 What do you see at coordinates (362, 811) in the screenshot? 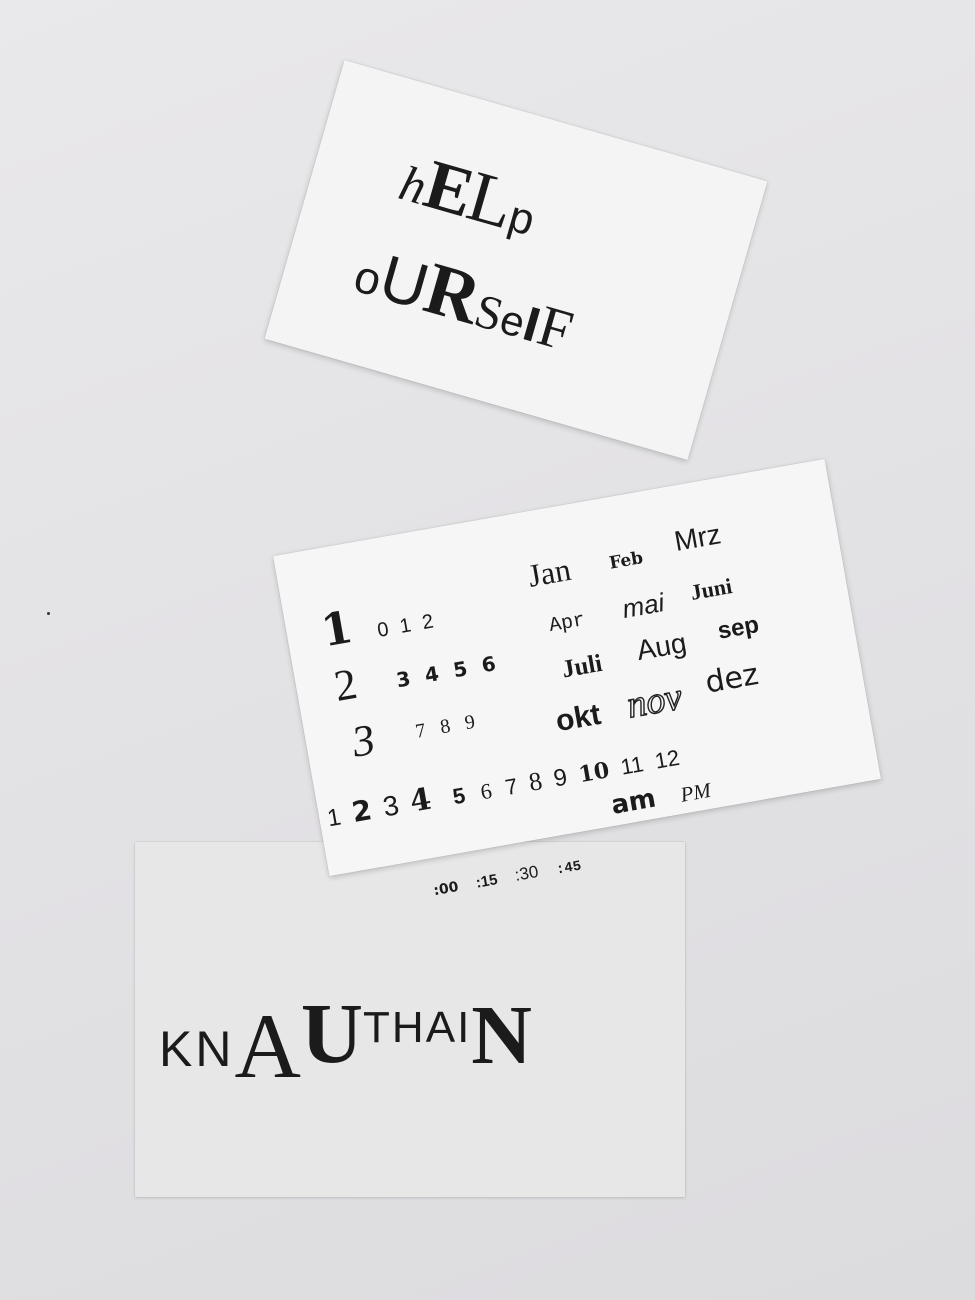
I see `number: 2` at bounding box center [362, 811].